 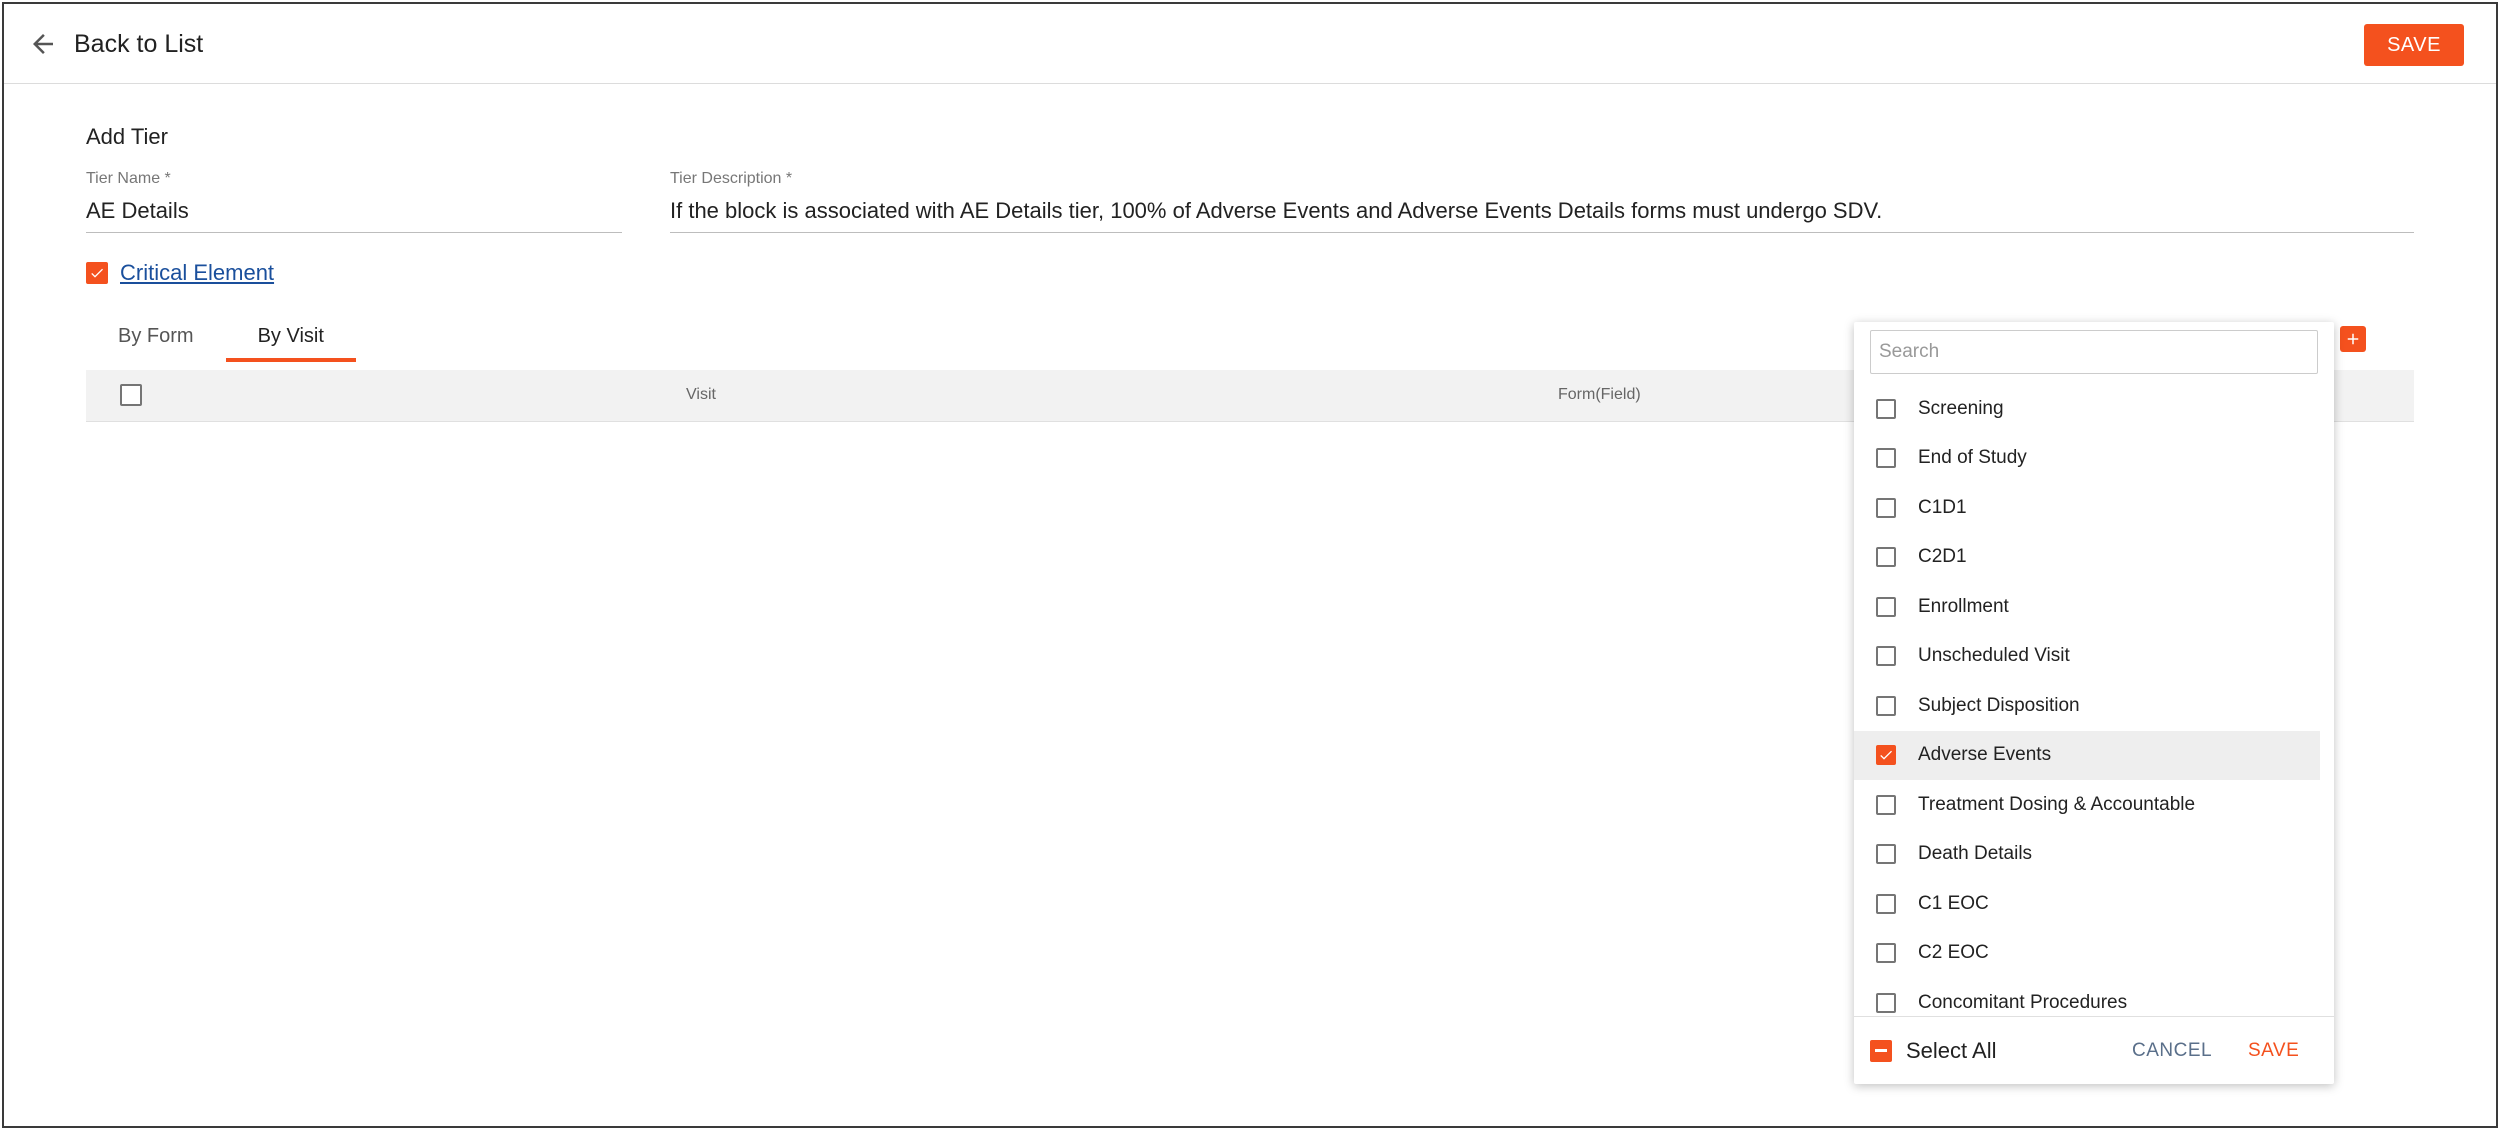 I want to click on option-checkbox-checked, so click(x=1886, y=755).